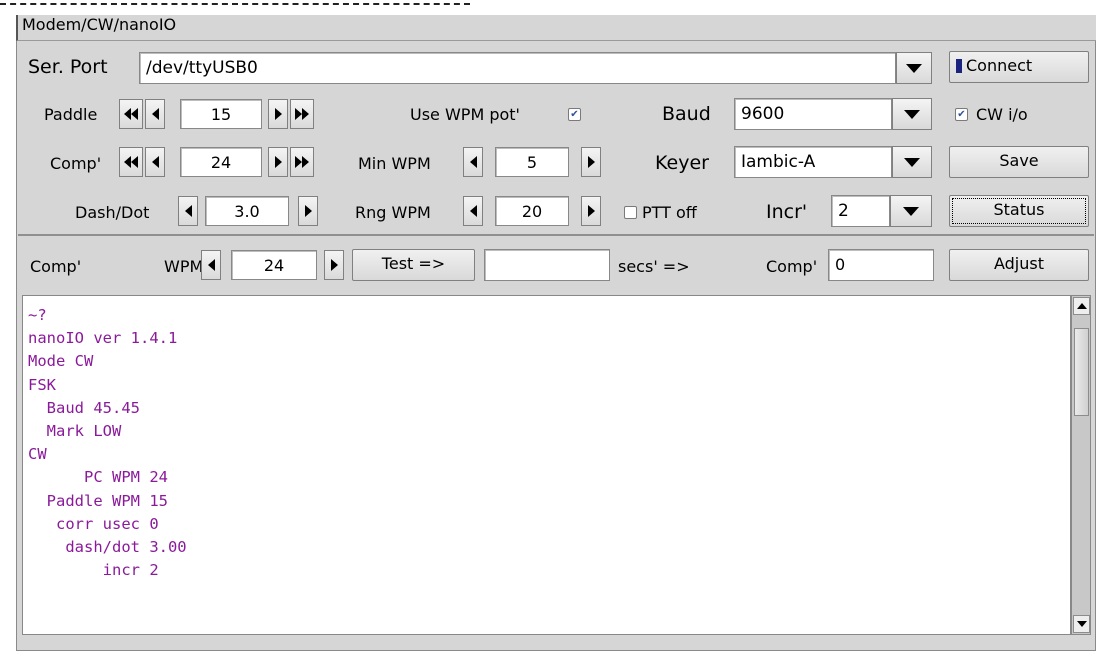 This screenshot has height=651, width=1096. I want to click on use-wpm-pot-checkbox: ✔, so click(574, 114).